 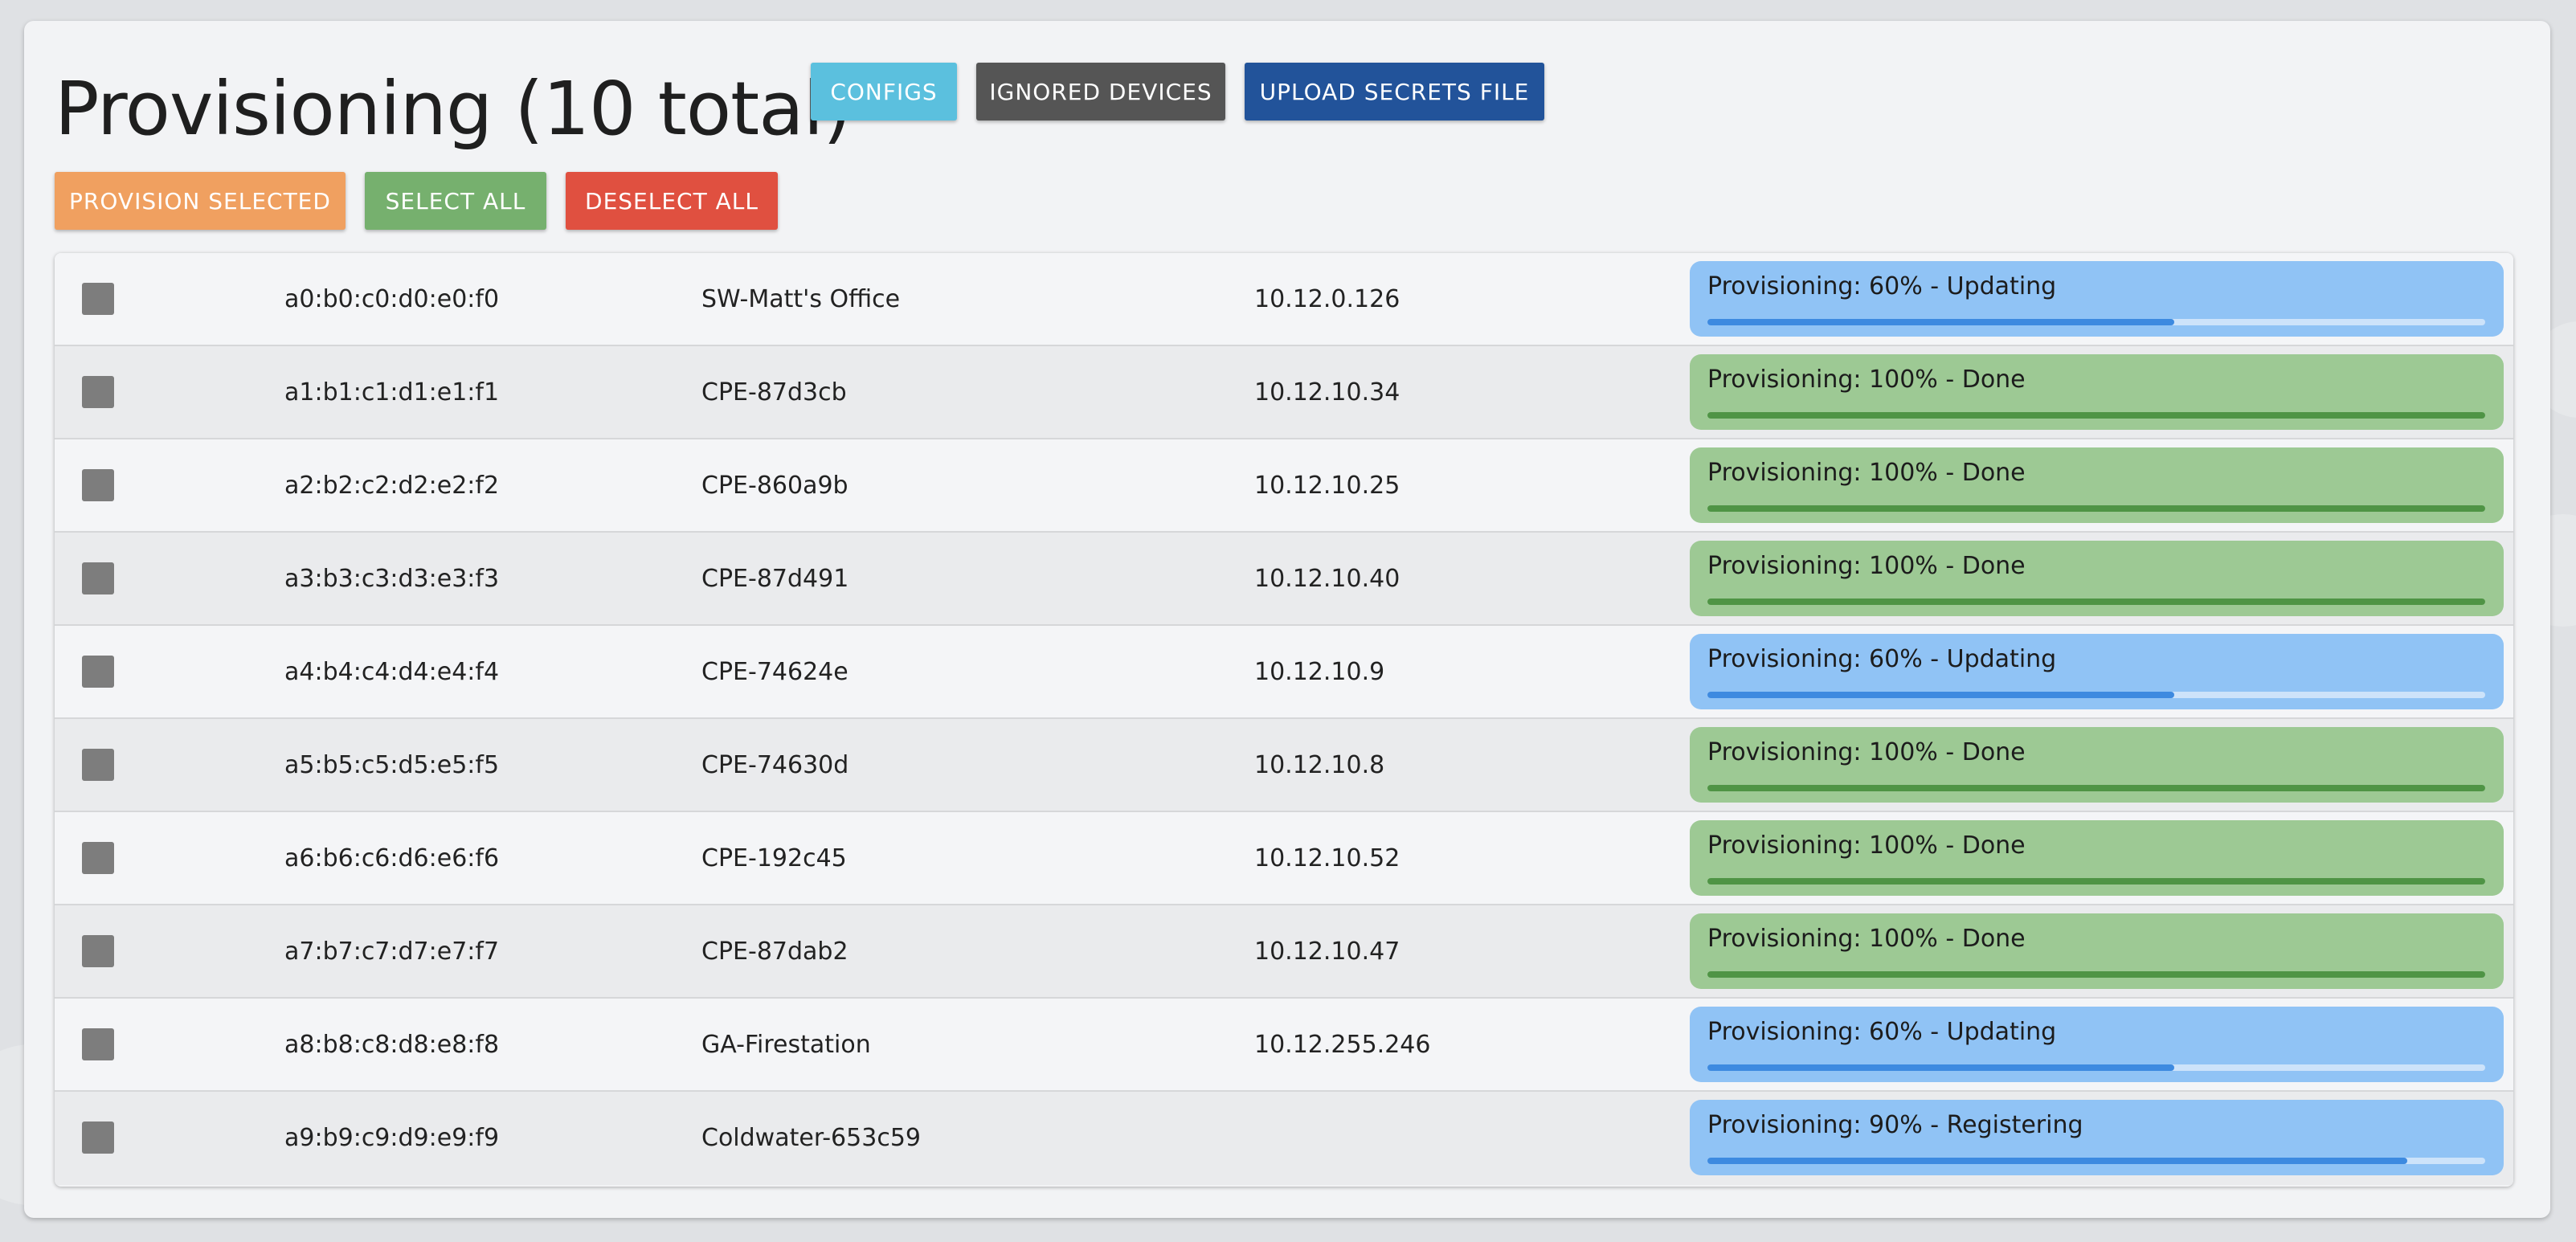 What do you see at coordinates (774, 858) in the screenshot?
I see `device-name-cell: CPE-192c45` at bounding box center [774, 858].